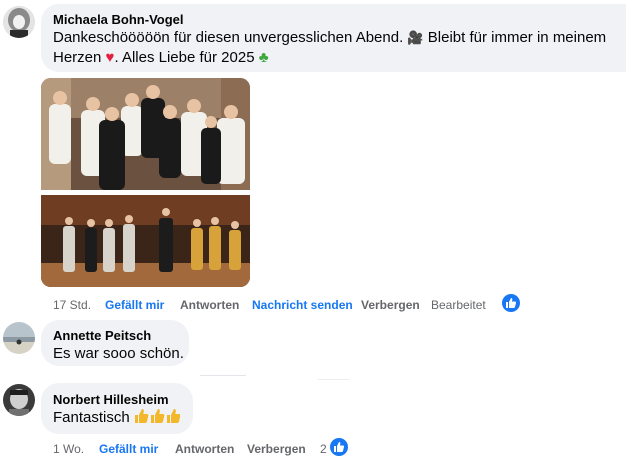 The width and height of the screenshot is (626, 459). What do you see at coordinates (323, 449) in the screenshot?
I see `reaction-count: 2` at bounding box center [323, 449].